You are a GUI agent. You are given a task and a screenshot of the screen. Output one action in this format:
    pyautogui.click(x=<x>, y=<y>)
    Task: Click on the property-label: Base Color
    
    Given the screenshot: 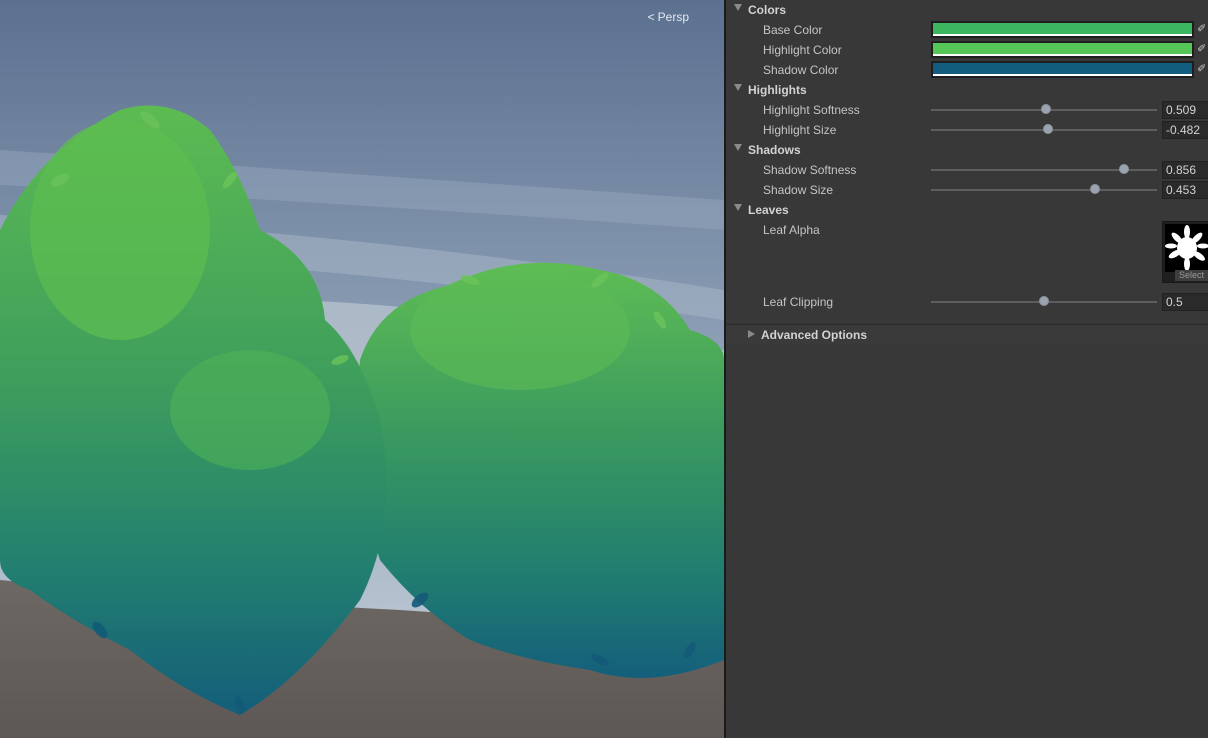 What is the action you would take?
    pyautogui.click(x=793, y=30)
    